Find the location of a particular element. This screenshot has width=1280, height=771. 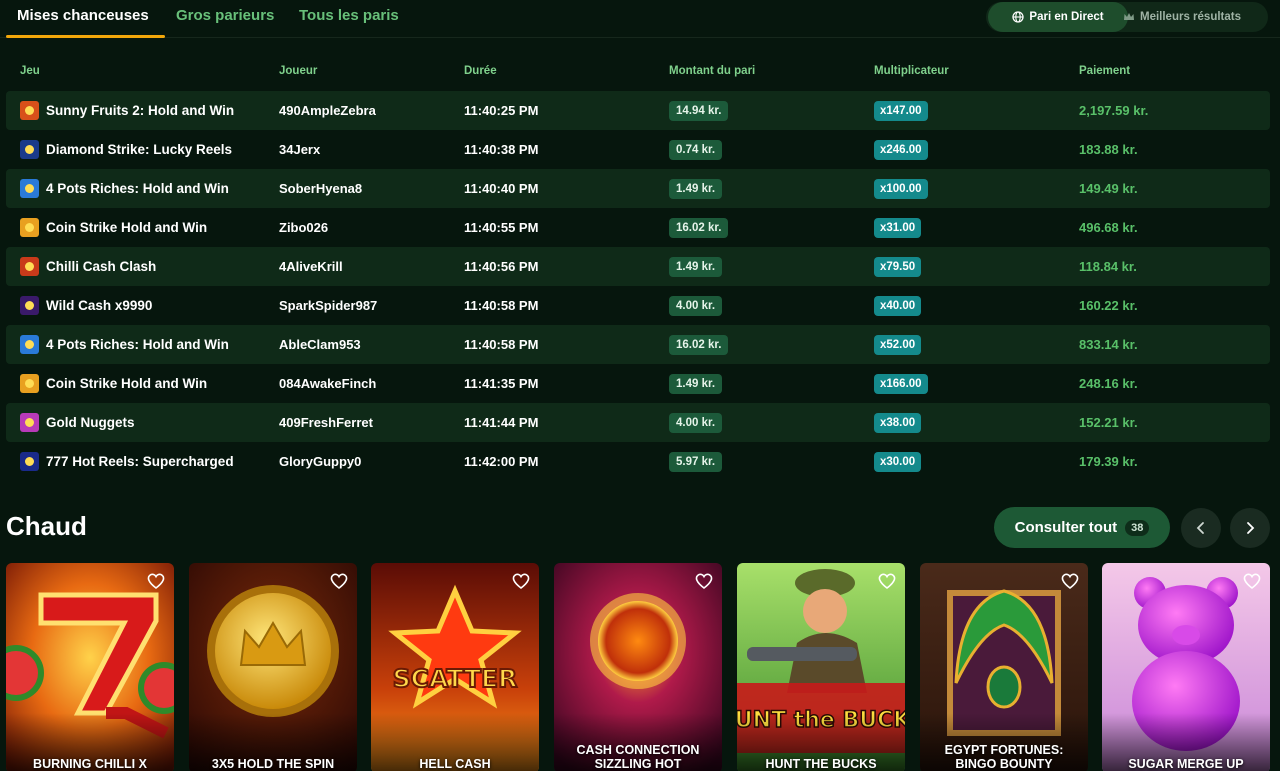

multiplier-cell: x166.00 is located at coordinates (901, 383).